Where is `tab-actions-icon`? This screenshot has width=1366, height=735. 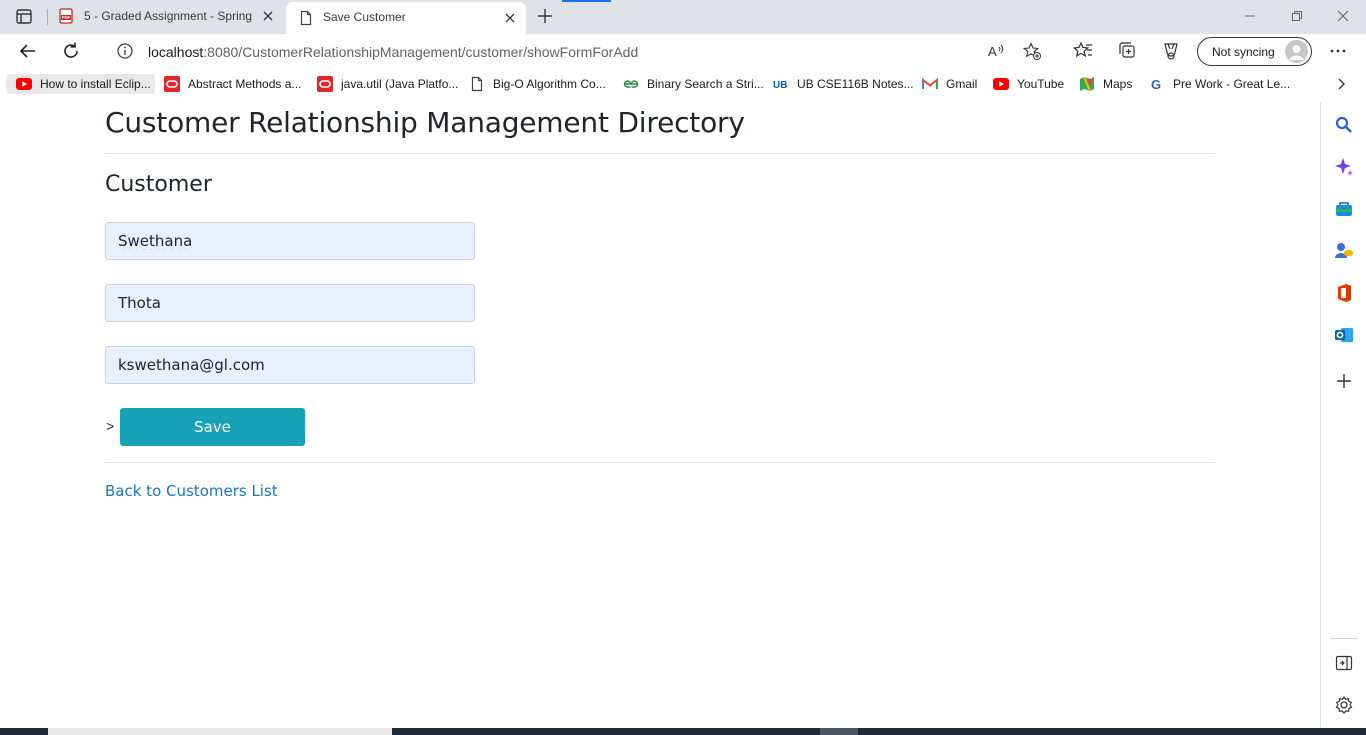 tab-actions-icon is located at coordinates (24, 17).